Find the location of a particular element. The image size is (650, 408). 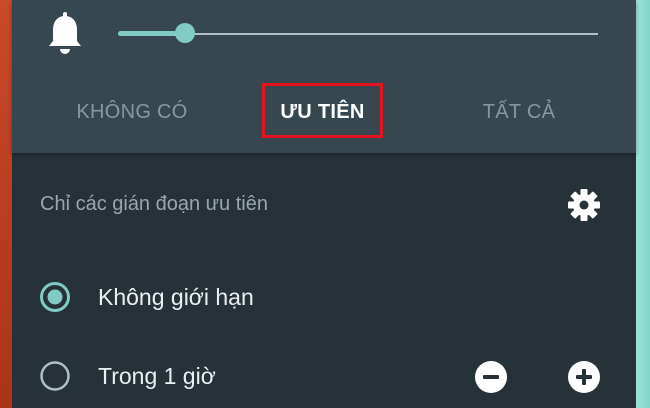

bell-icon is located at coordinates (65, 34).